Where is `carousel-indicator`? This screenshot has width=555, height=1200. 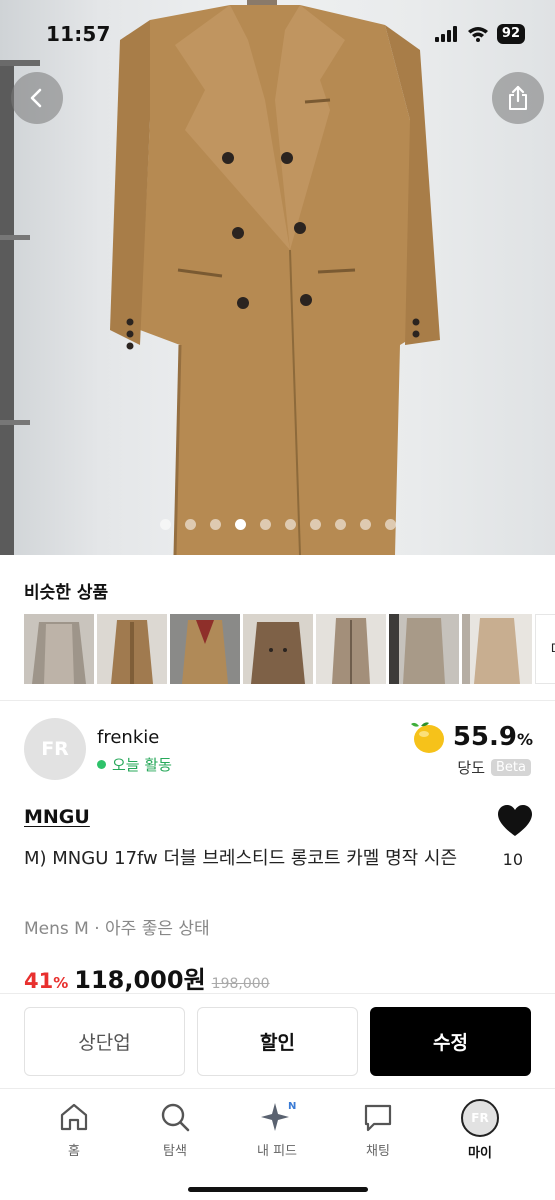 carousel-indicator is located at coordinates (277, 524).